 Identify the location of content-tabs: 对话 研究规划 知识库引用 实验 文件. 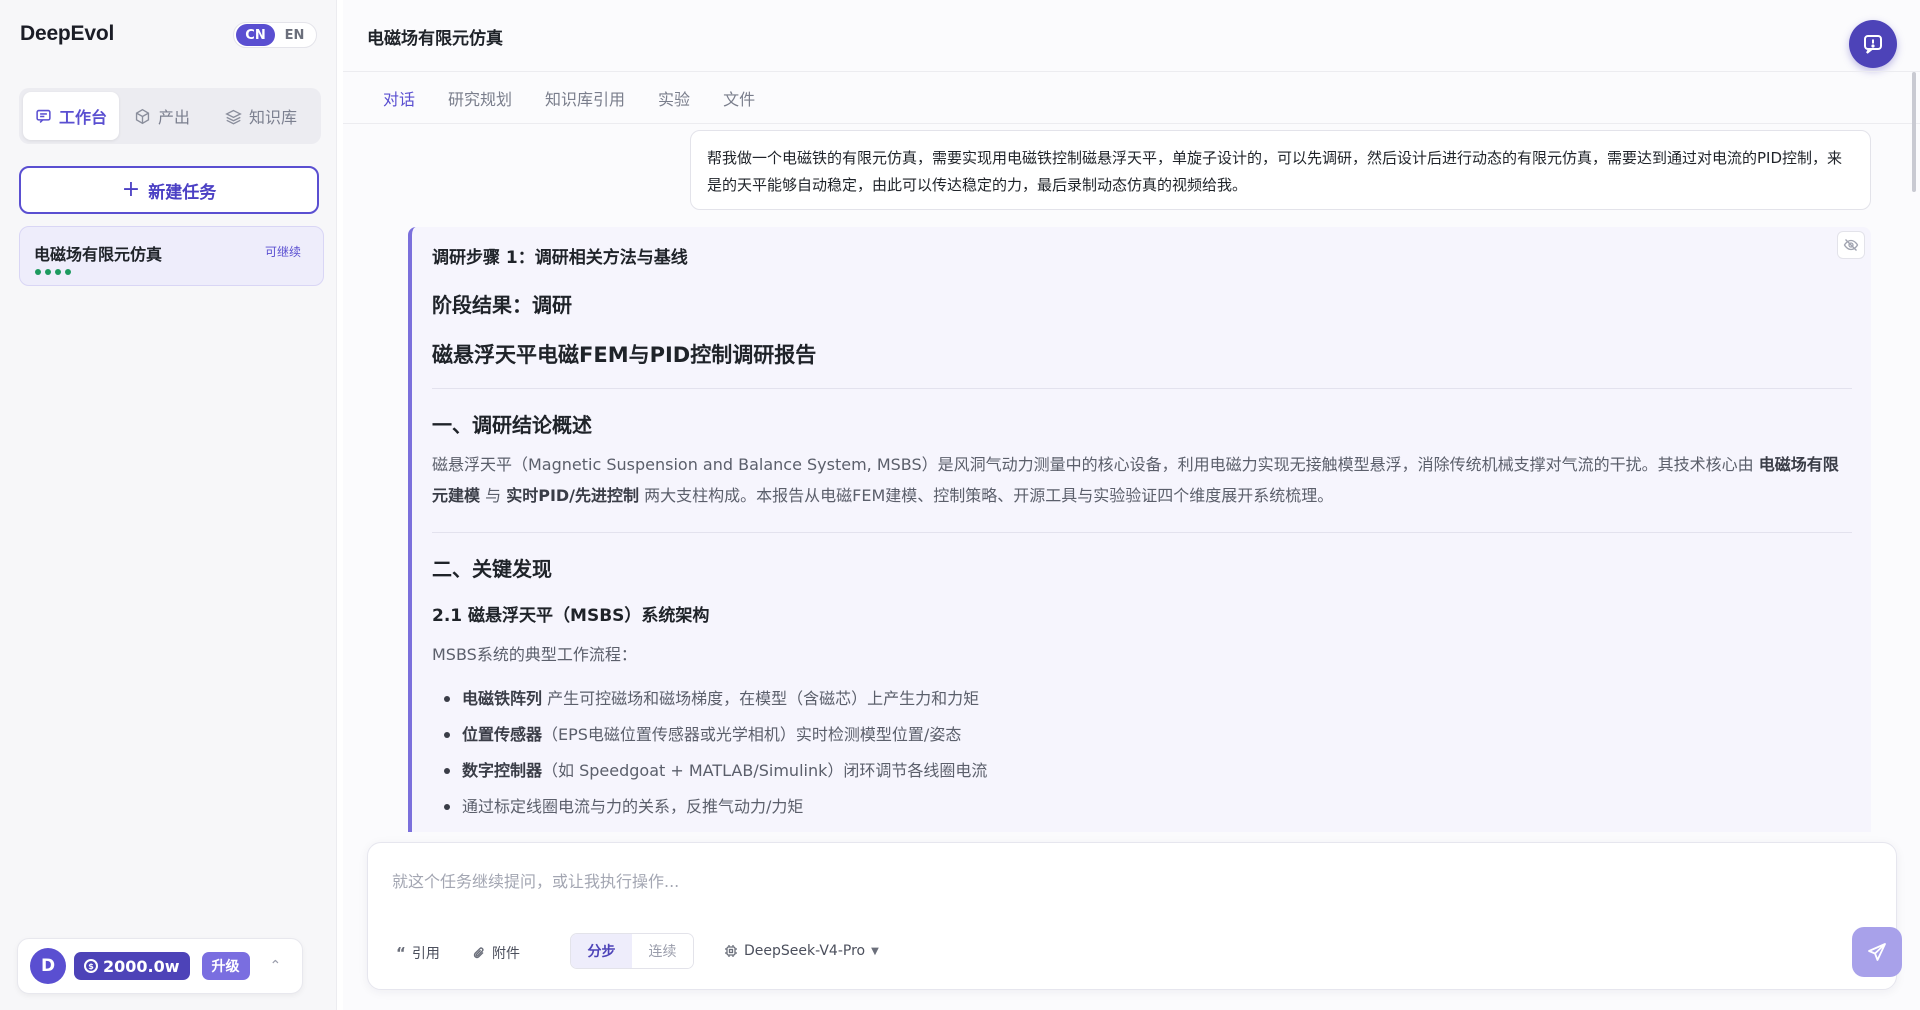
(569, 98).